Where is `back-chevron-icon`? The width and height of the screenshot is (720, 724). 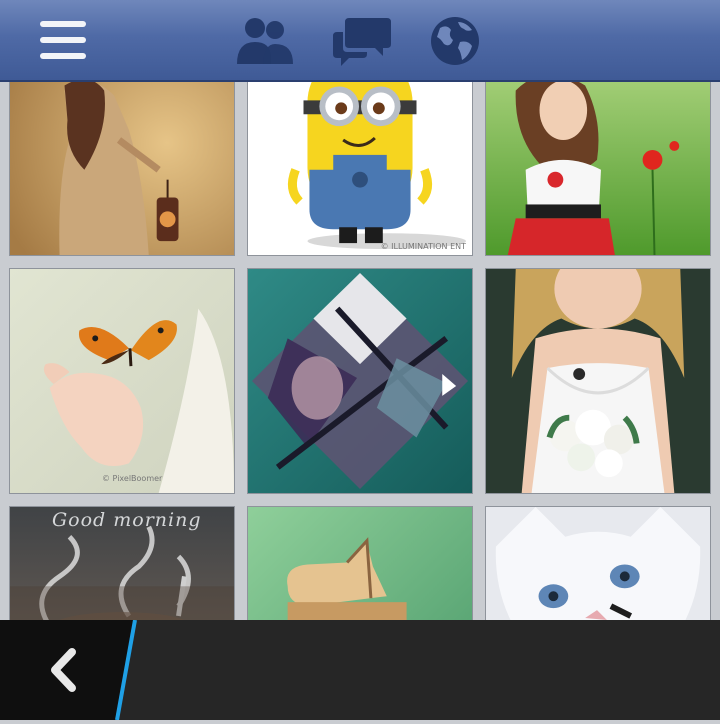
back-chevron-icon is located at coordinates (63, 670).